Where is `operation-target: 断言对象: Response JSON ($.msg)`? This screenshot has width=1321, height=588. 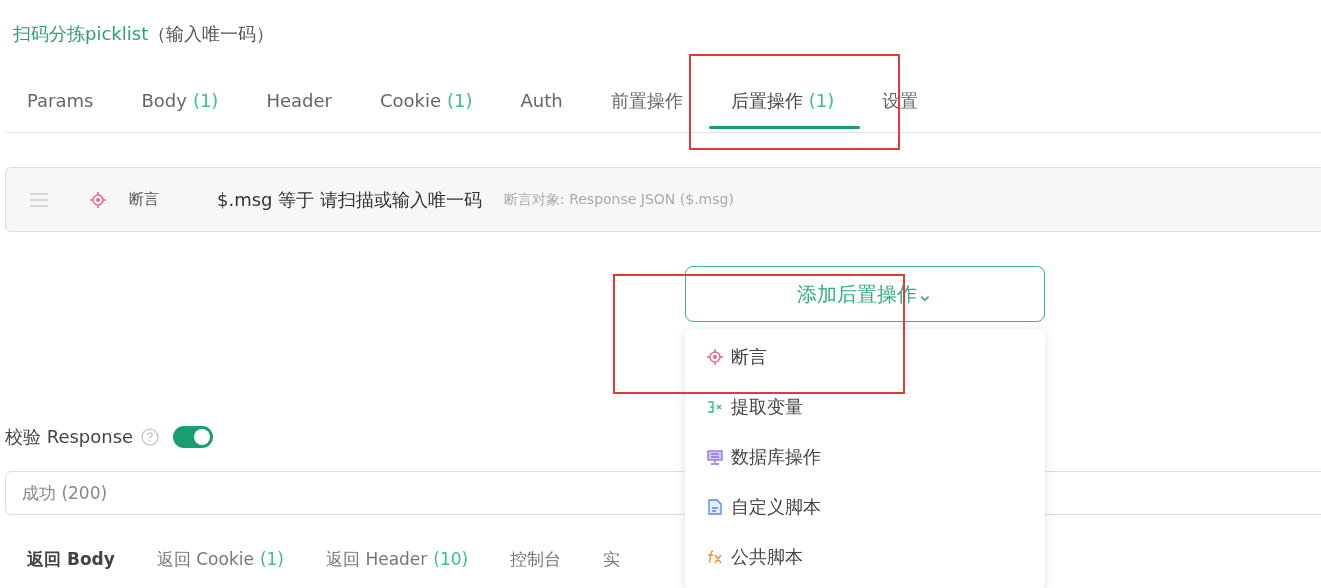
operation-target: 断言对象: Response JSON ($.msg) is located at coordinates (618, 199).